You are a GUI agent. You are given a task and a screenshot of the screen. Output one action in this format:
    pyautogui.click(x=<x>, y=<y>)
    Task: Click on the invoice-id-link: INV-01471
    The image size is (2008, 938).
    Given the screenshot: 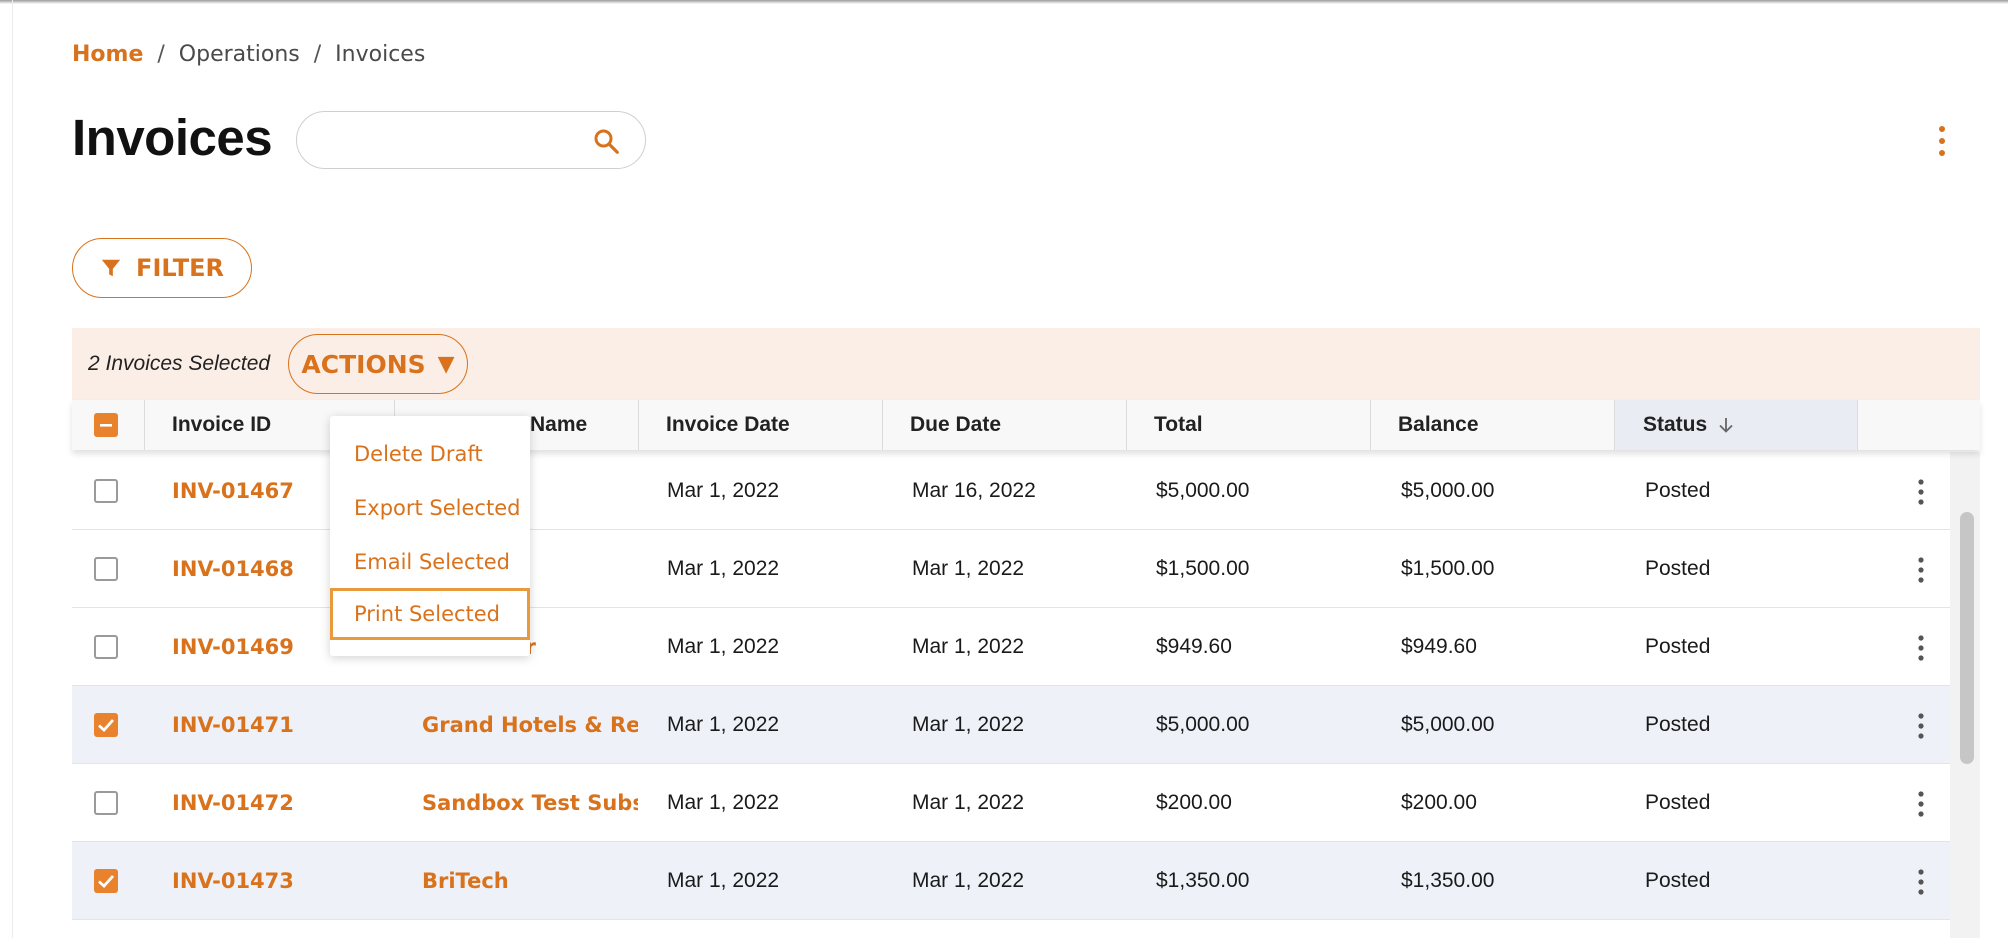 What is the action you would take?
    pyautogui.click(x=267, y=725)
    